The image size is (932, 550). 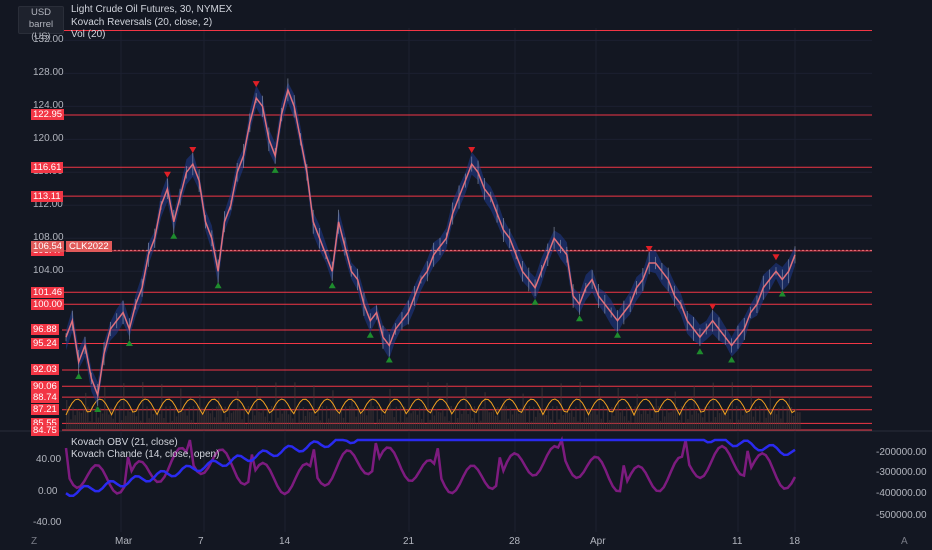 I want to click on auto-zoom-button: Z, so click(x=34, y=542).